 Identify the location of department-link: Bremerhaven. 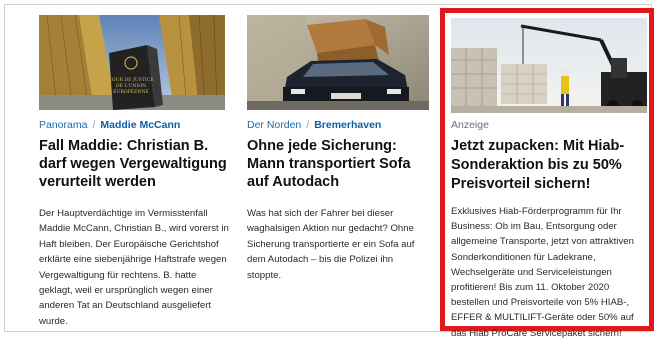
(347, 125).